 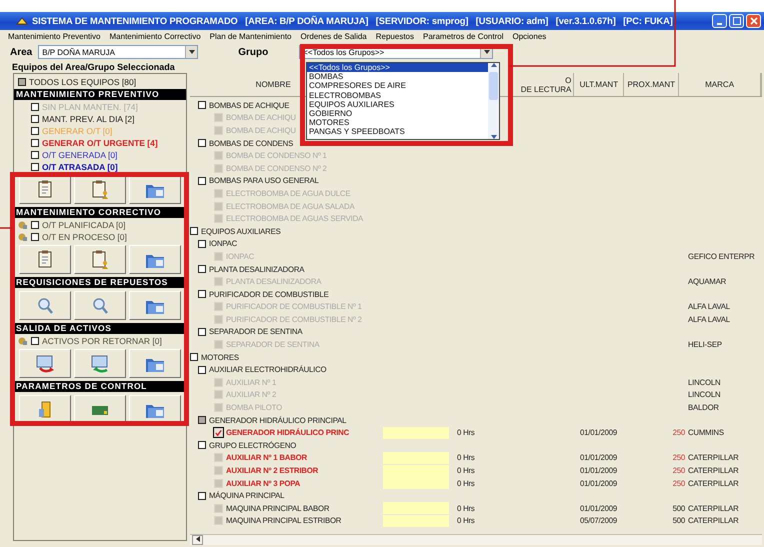 I want to click on menu-item: Repuestos, so click(x=395, y=36).